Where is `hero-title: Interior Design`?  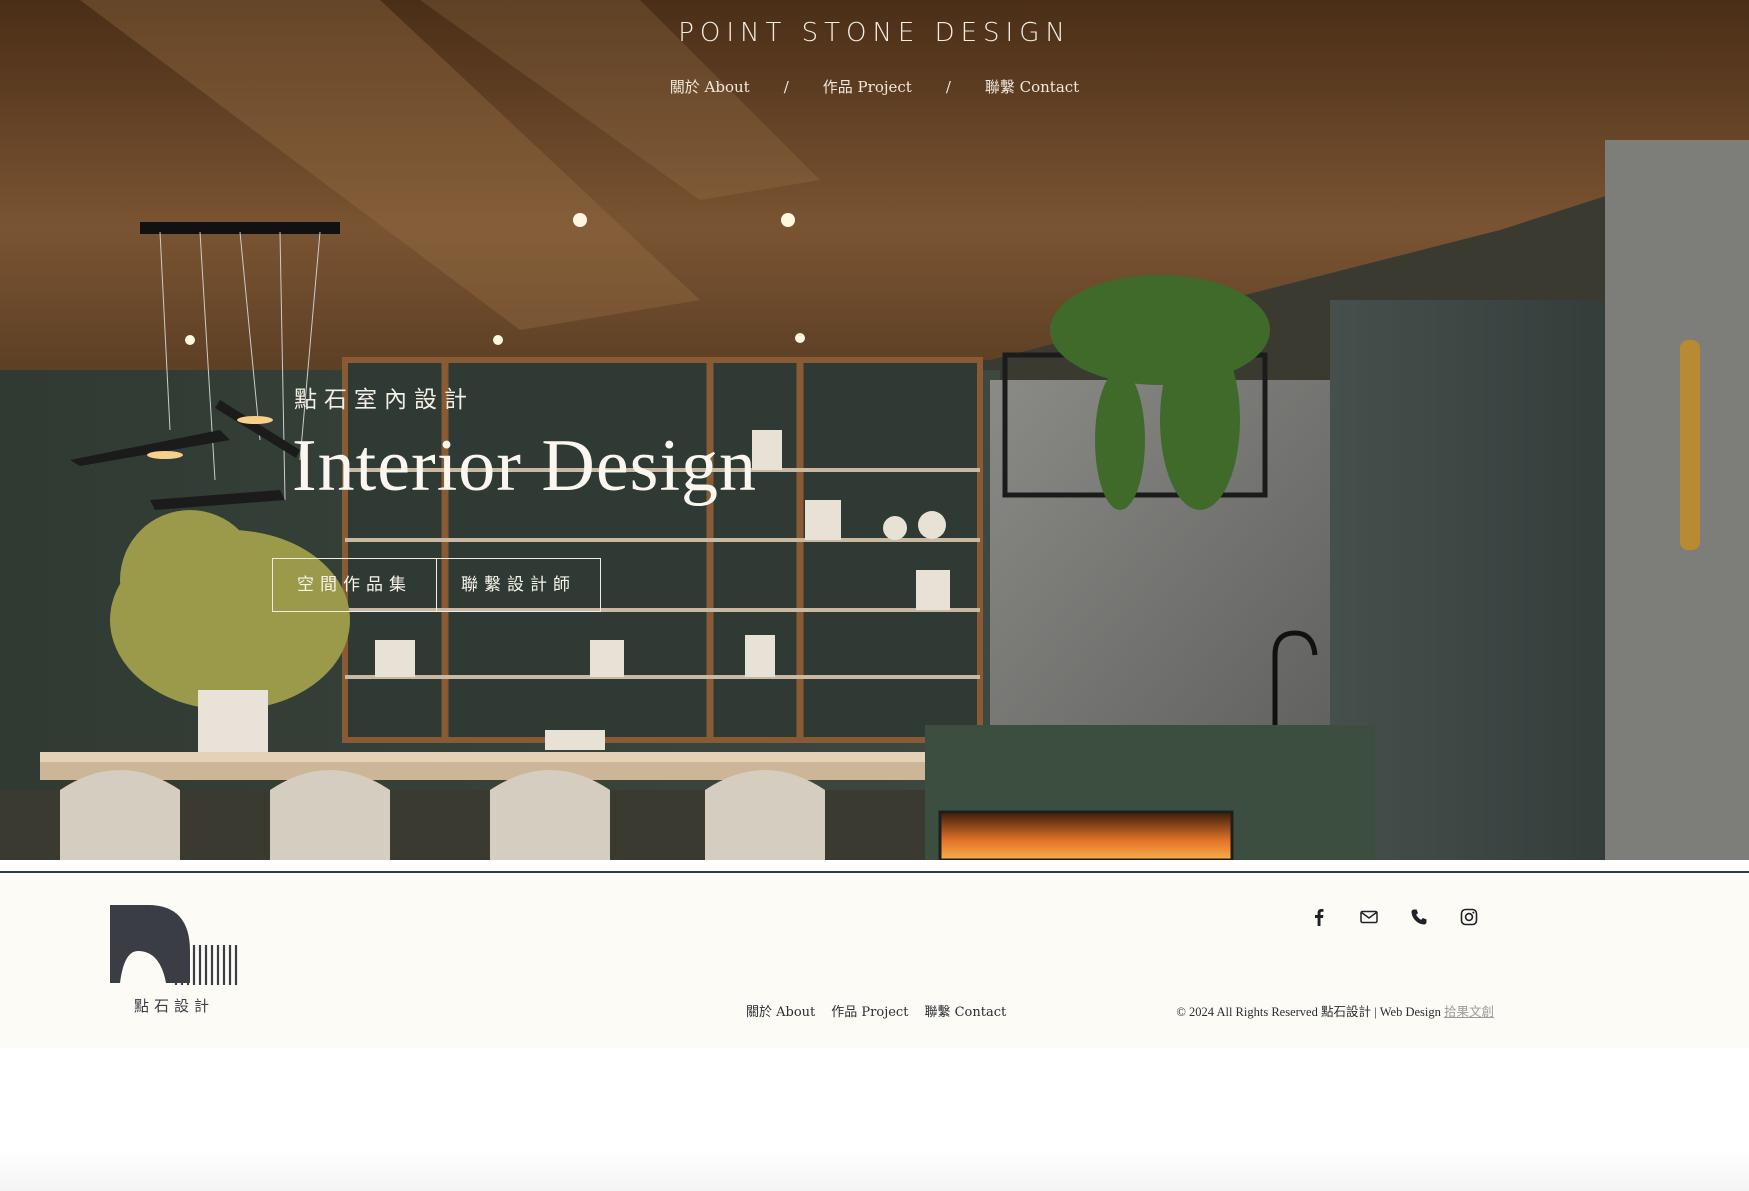
hero-title: Interior Design is located at coordinates (525, 466).